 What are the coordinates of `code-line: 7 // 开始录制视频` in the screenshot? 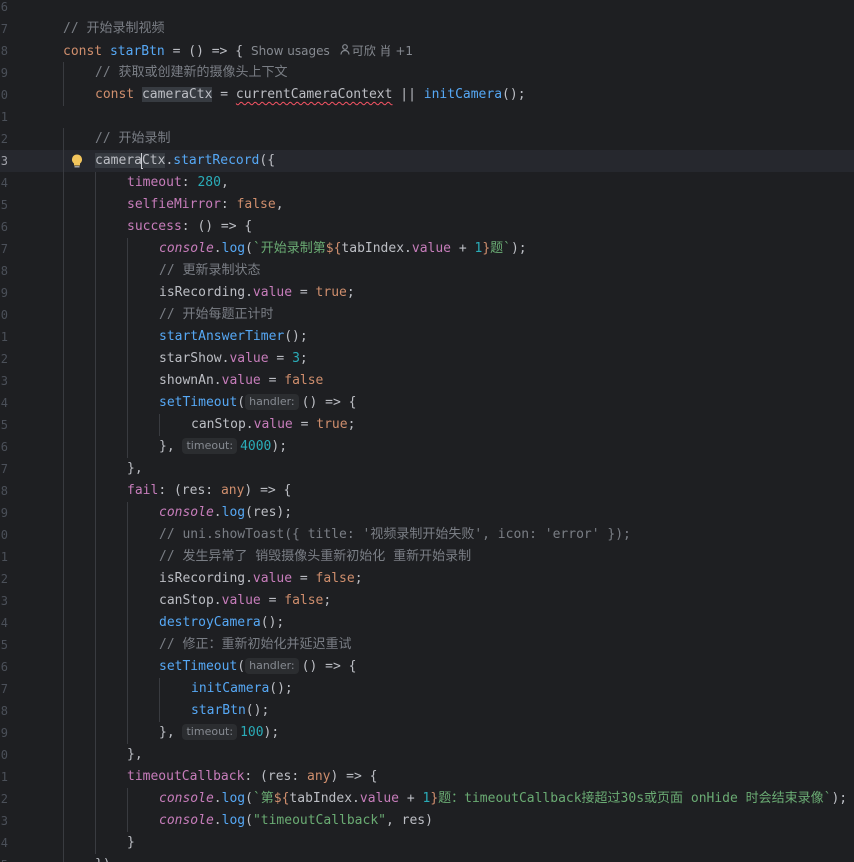 It's located at (427, 29).